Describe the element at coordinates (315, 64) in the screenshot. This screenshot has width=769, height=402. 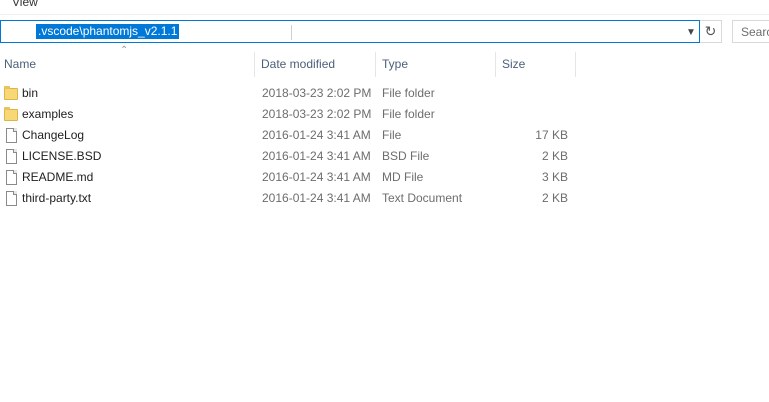
I see `column-header-date-modified: Date modified` at that location.